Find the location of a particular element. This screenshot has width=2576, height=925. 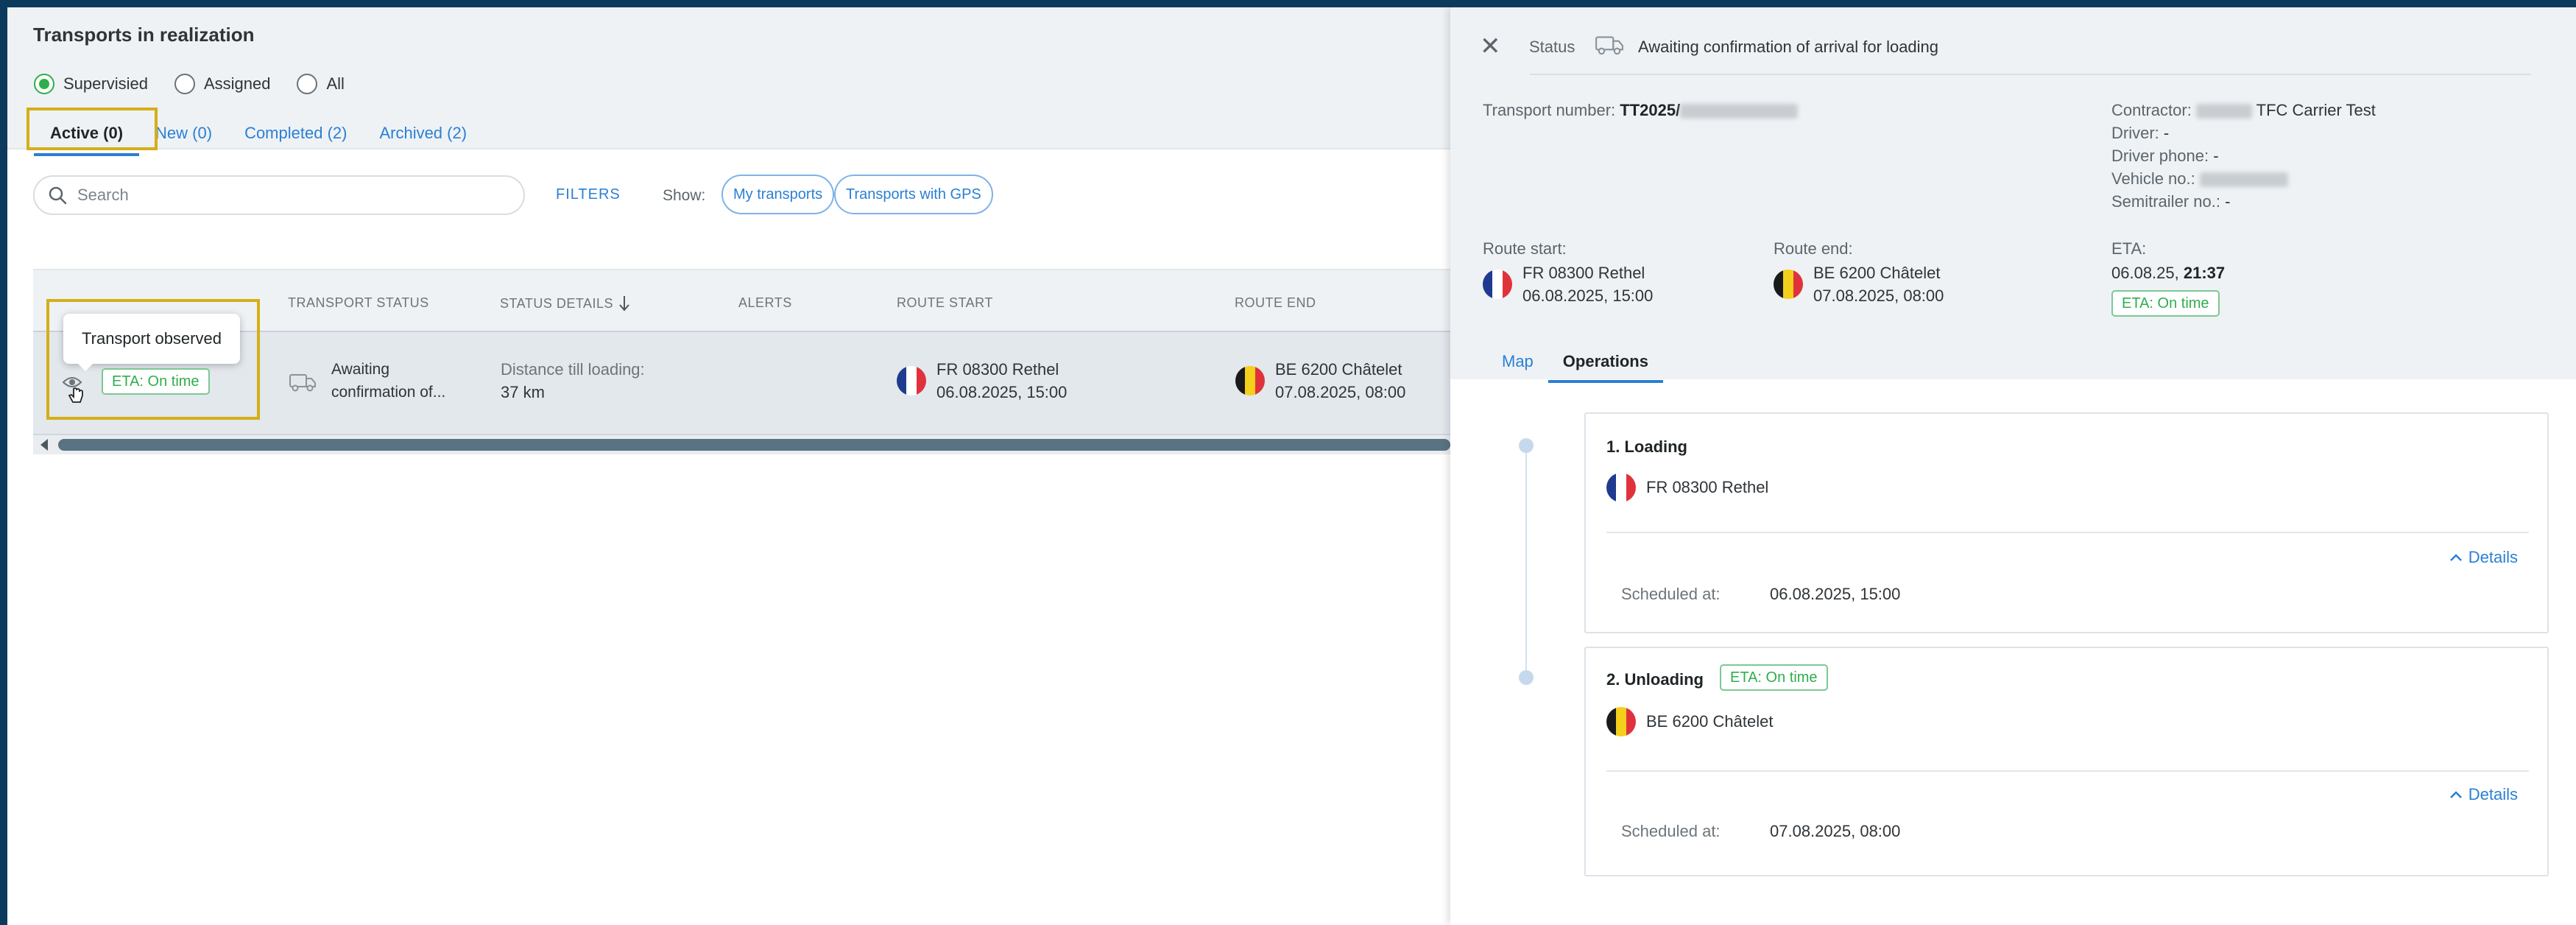

transports-with-gps-pill: Transports with GPS is located at coordinates (913, 194).